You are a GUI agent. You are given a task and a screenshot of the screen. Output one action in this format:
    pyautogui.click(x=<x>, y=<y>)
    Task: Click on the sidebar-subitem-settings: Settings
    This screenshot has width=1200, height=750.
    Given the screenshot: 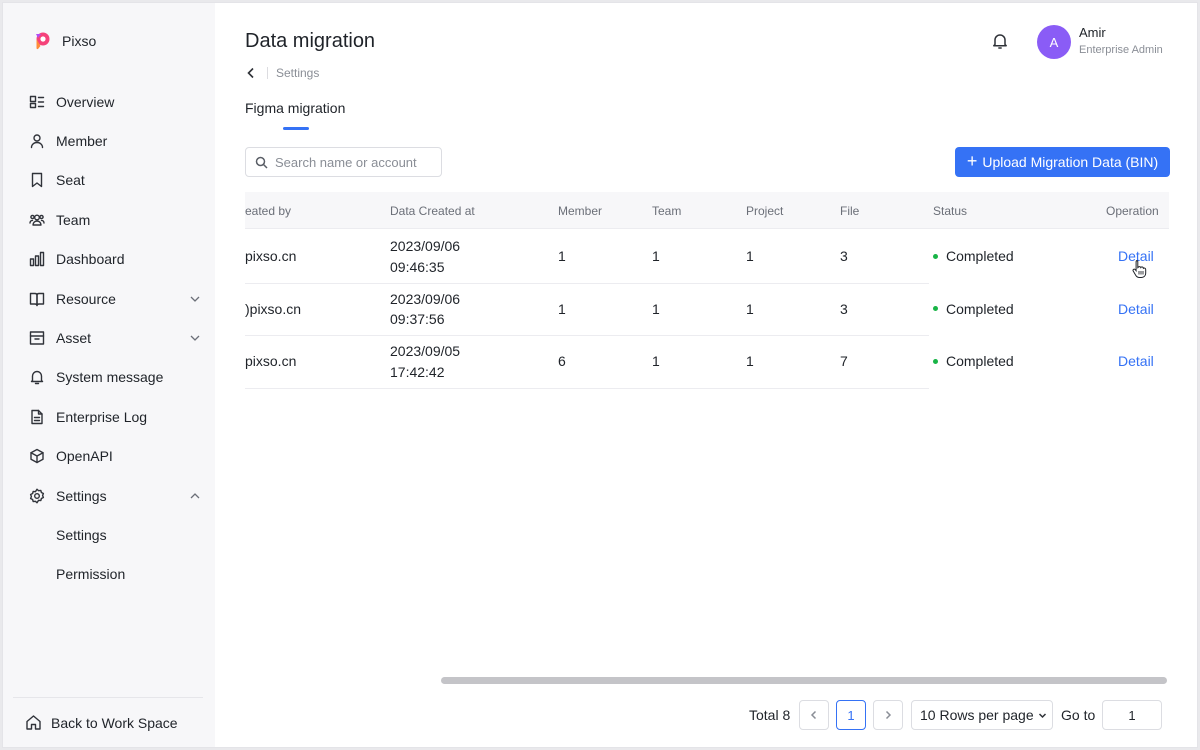 What is the action you would take?
    pyautogui.click(x=109, y=534)
    